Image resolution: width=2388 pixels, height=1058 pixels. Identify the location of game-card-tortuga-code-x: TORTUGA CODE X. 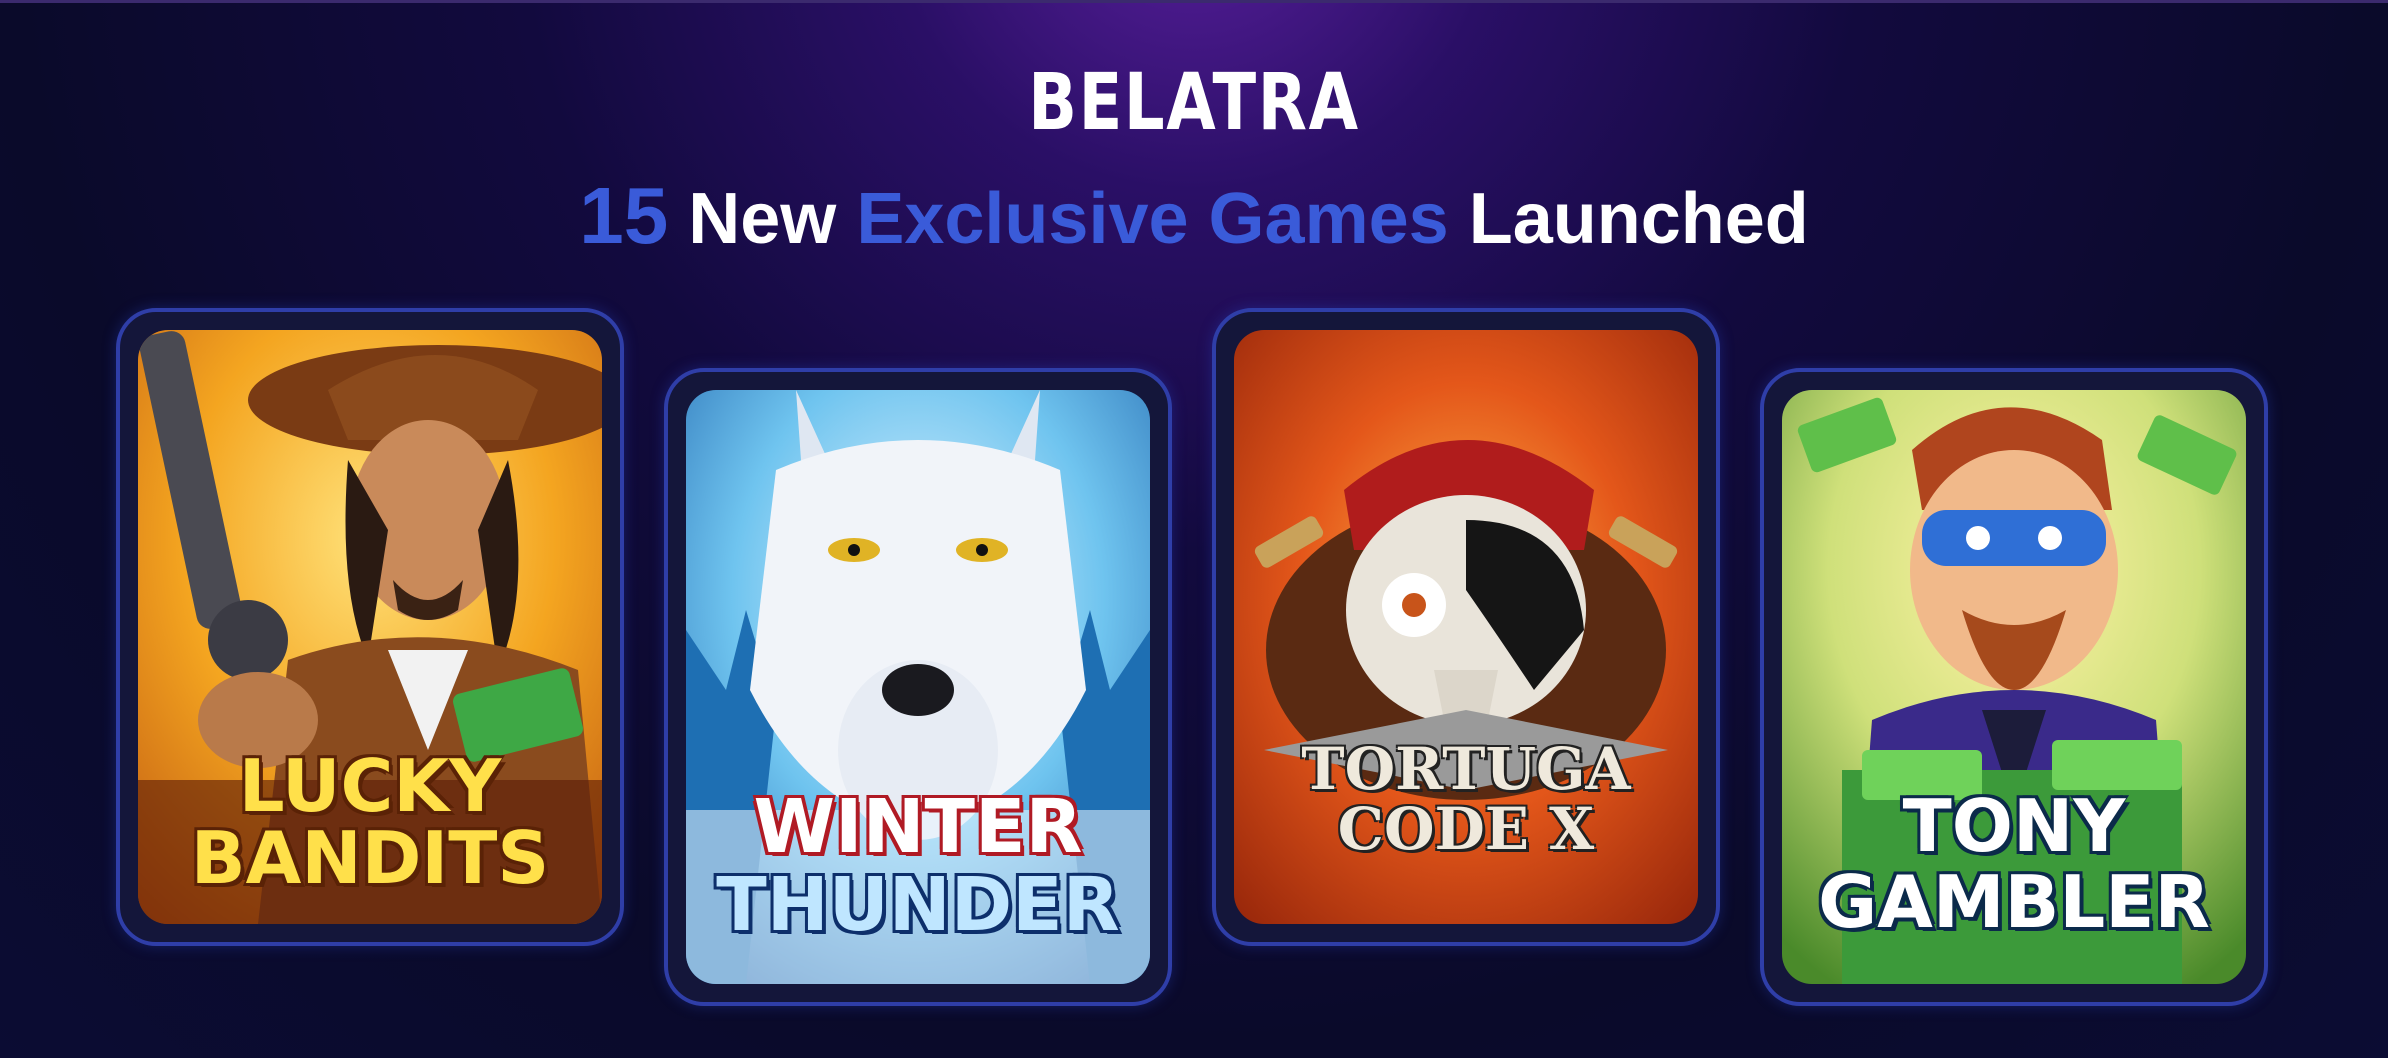
(1466, 627).